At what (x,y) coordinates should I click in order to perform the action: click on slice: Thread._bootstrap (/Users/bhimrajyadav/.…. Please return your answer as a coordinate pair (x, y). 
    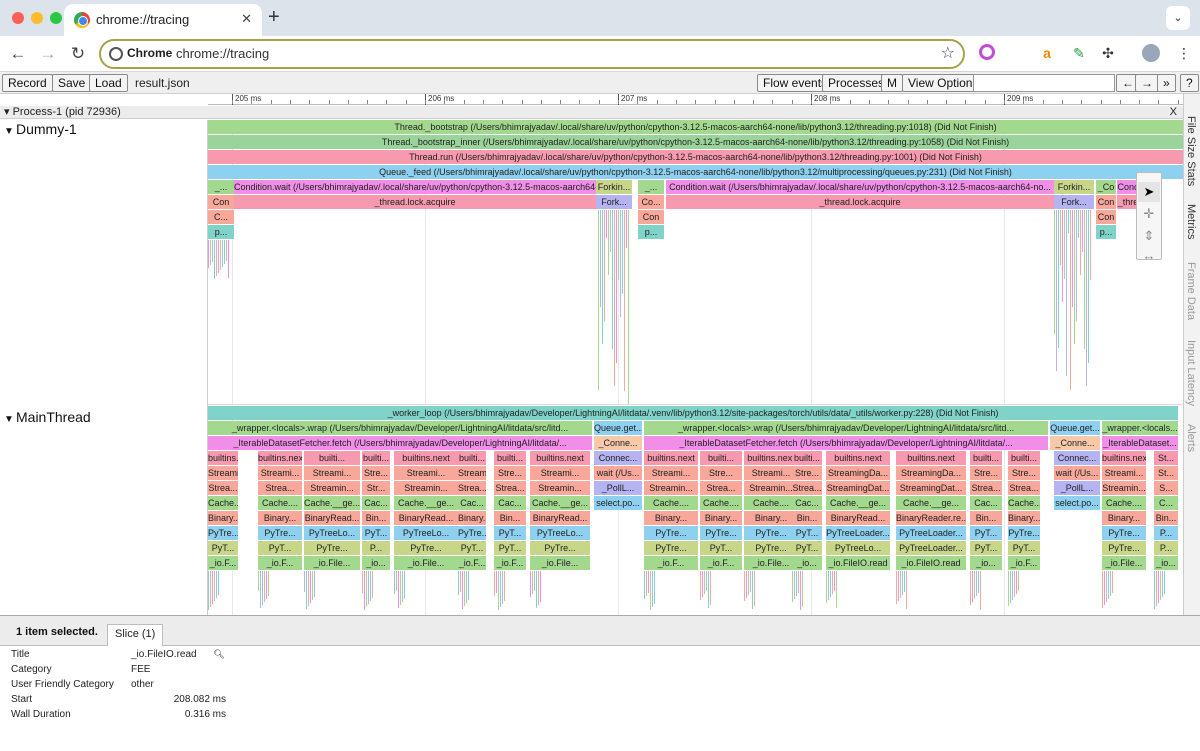
    Looking at the image, I should click on (695, 127).